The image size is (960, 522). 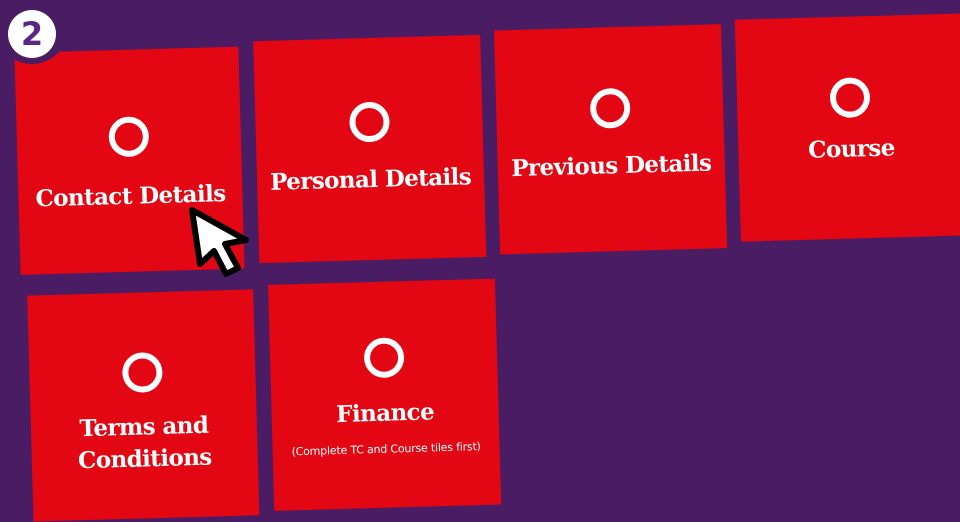 I want to click on tile-previous-details: Previous Details, so click(x=610, y=139).